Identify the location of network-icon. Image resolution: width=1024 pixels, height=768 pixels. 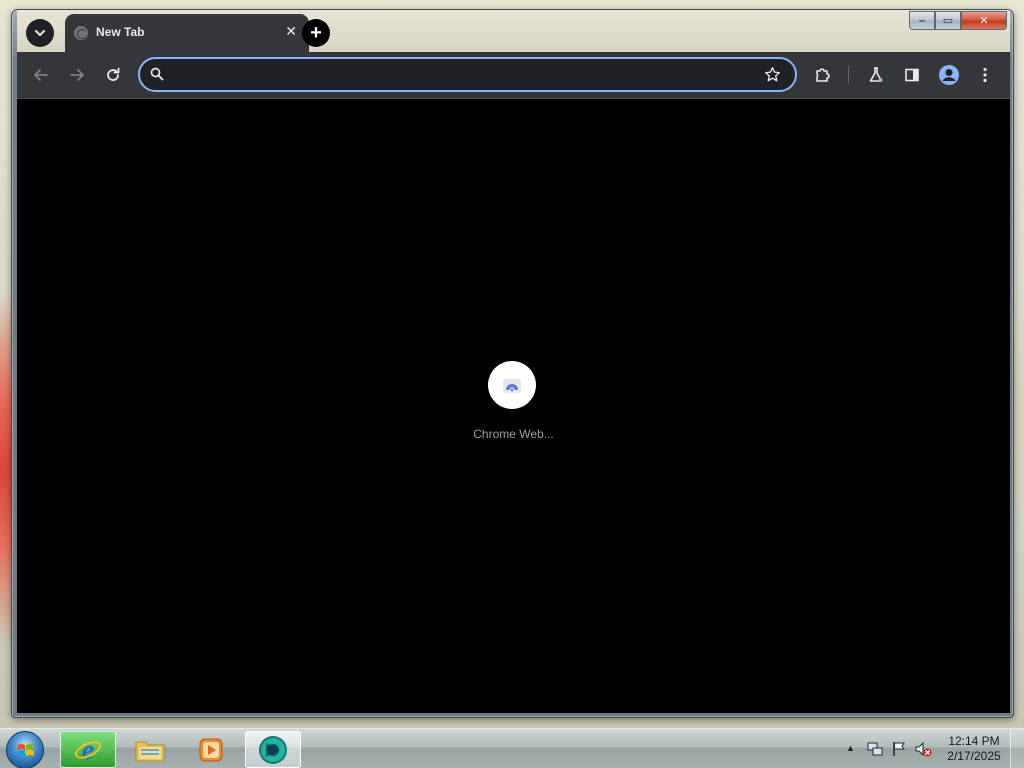
(875, 749).